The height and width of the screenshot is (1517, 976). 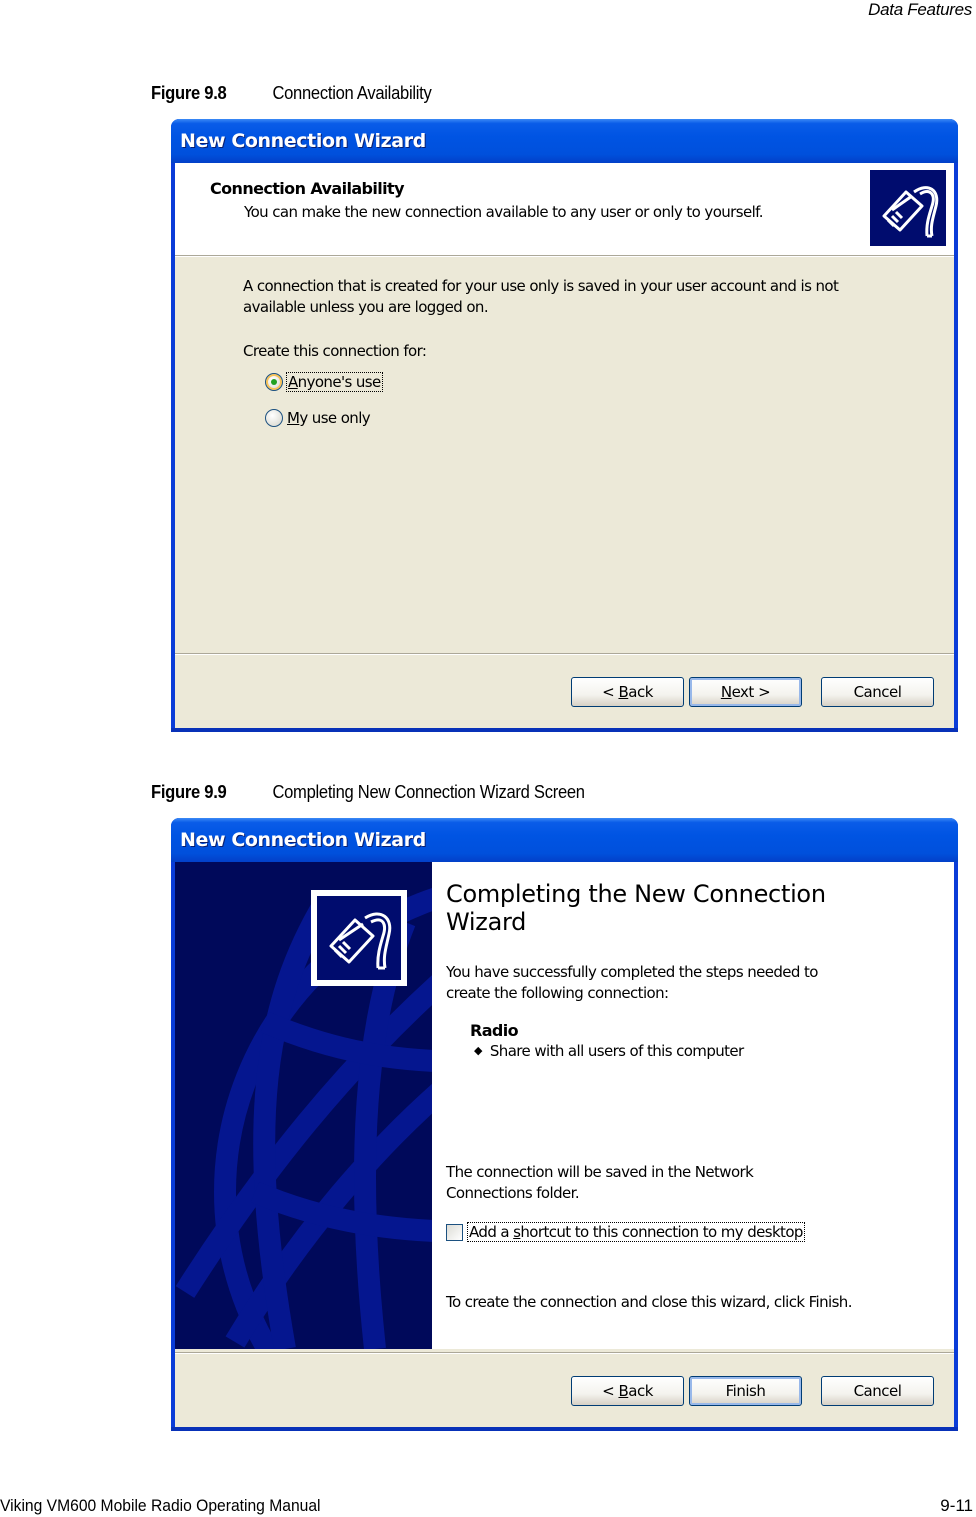 I want to click on radio-button-selected, so click(x=274, y=382).